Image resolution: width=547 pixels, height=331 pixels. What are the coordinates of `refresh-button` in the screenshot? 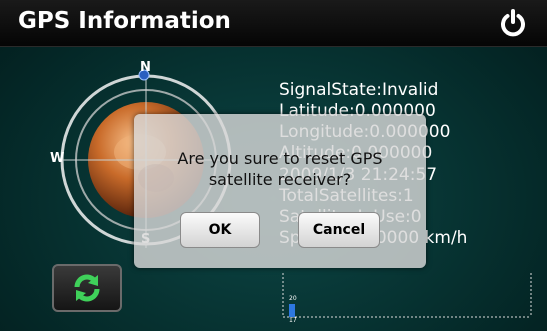 It's located at (87, 288).